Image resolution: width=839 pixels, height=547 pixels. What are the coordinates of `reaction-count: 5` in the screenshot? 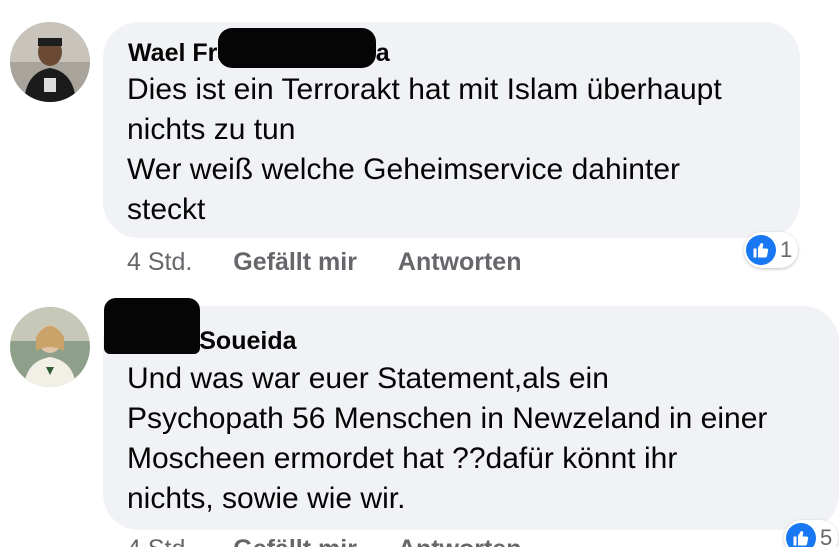 It's located at (811, 533).